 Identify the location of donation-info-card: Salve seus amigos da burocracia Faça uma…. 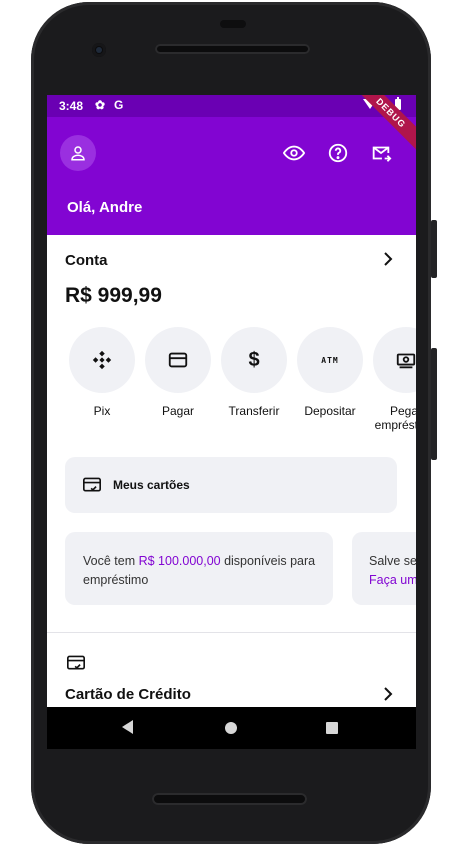
(384, 568).